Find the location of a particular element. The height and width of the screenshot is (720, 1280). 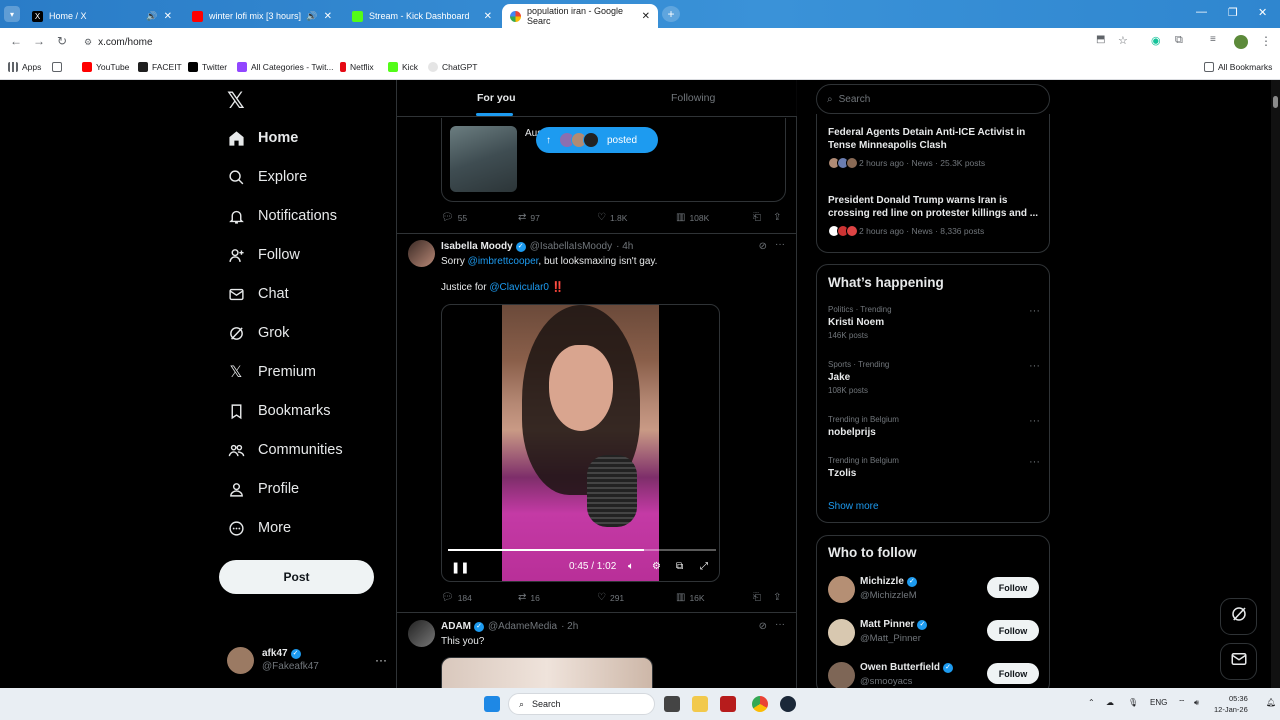

follow-suggestion: Michizzle ✓ @MichizzleM Follow is located at coordinates (934, 591).